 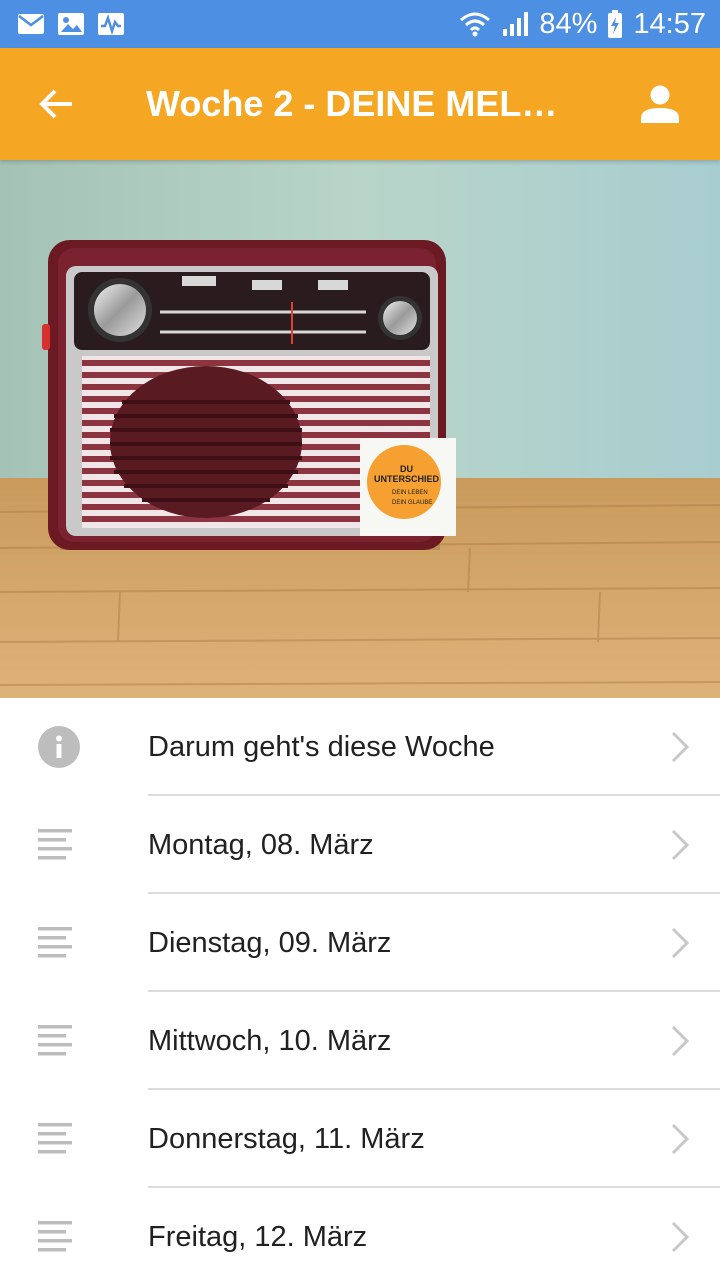 I want to click on back-button, so click(x=56, y=104).